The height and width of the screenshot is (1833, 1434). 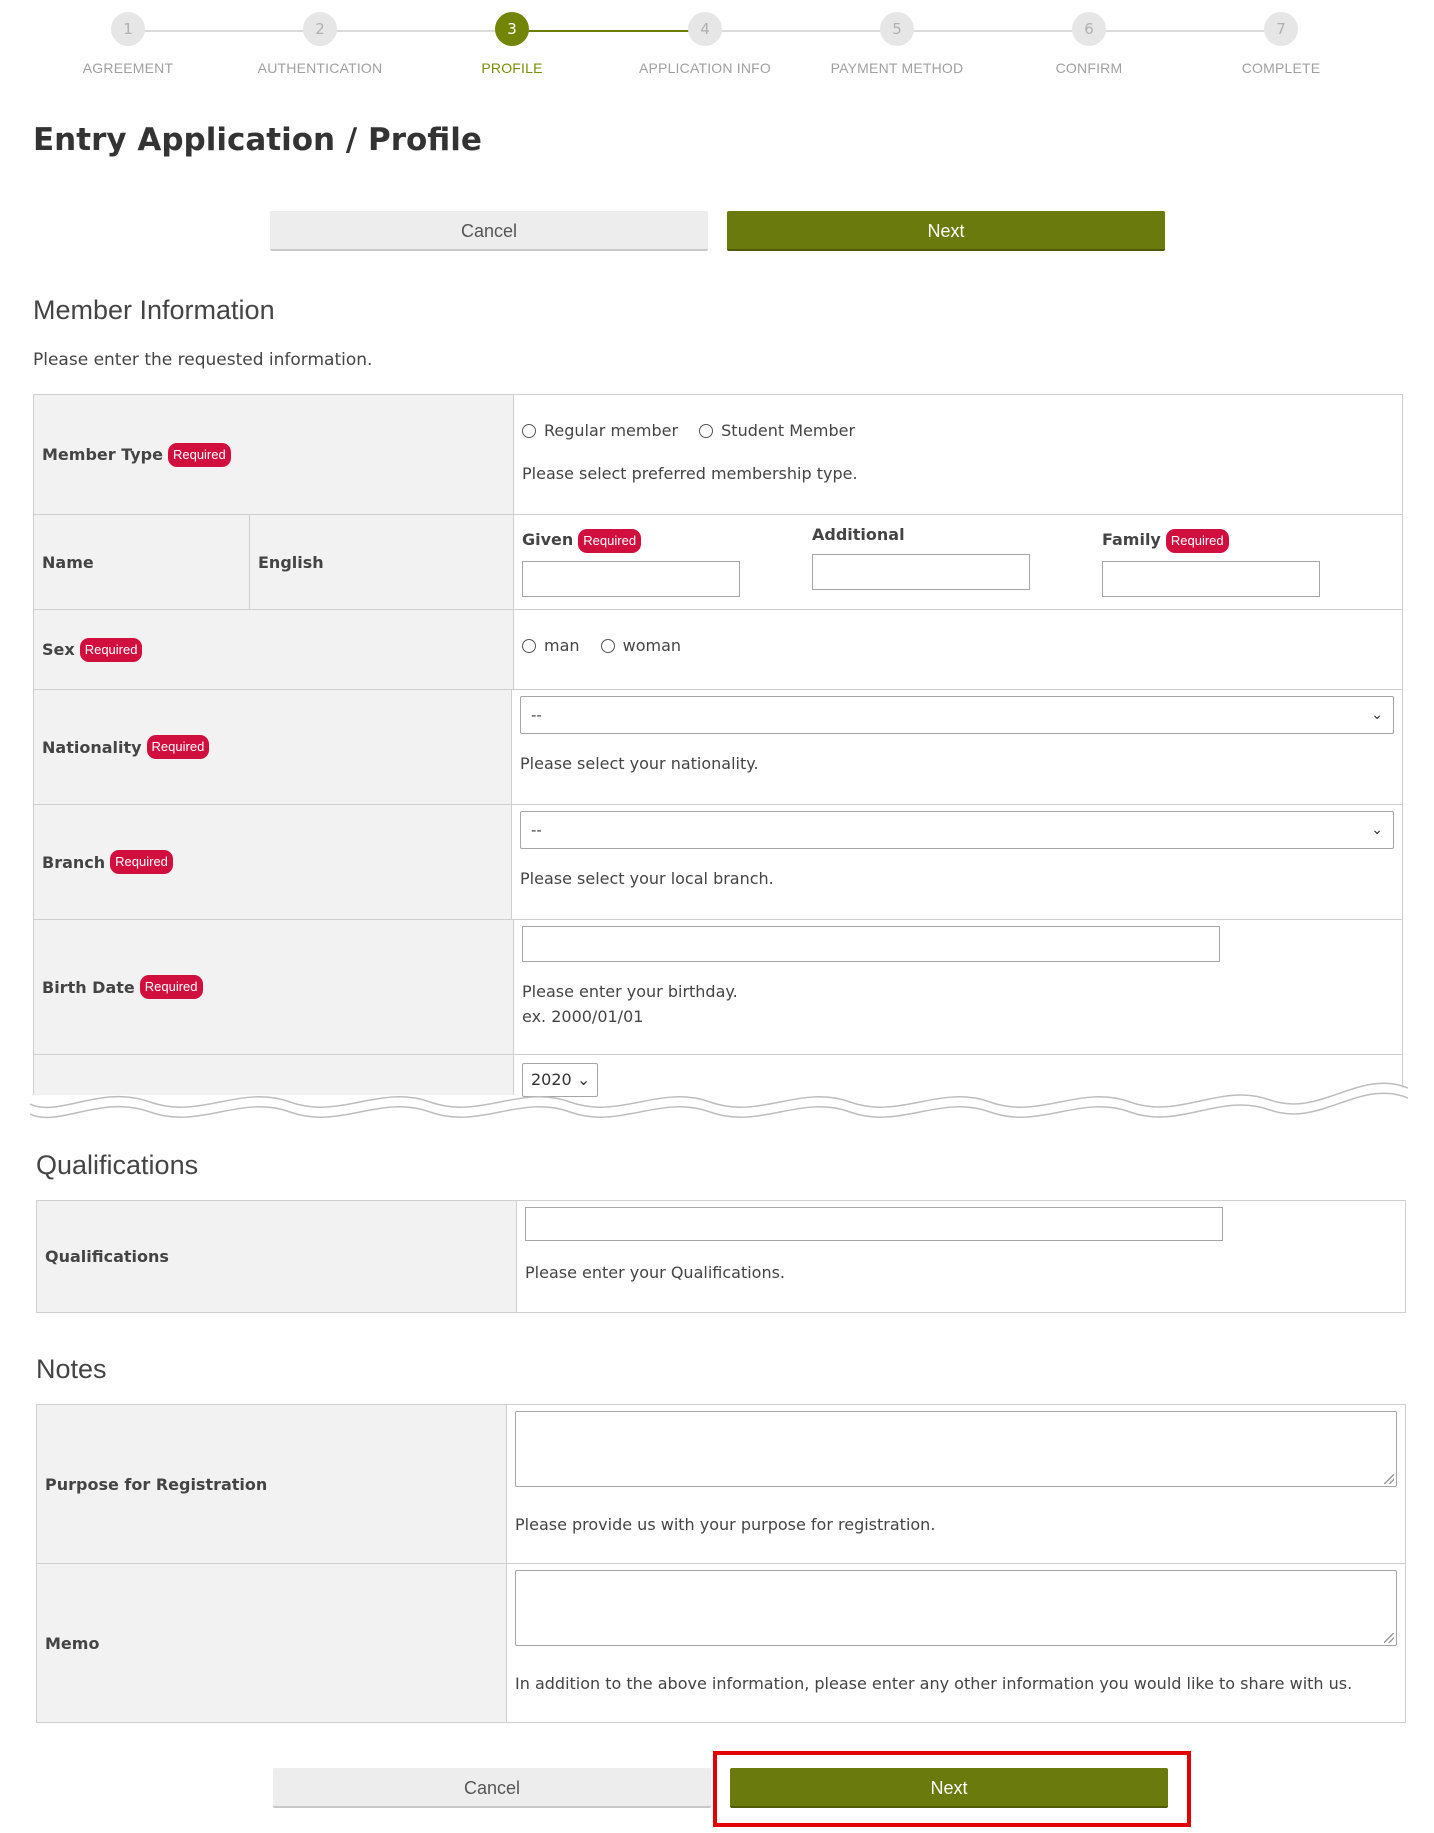 What do you see at coordinates (897, 29) in the screenshot?
I see `step-number: 5` at bounding box center [897, 29].